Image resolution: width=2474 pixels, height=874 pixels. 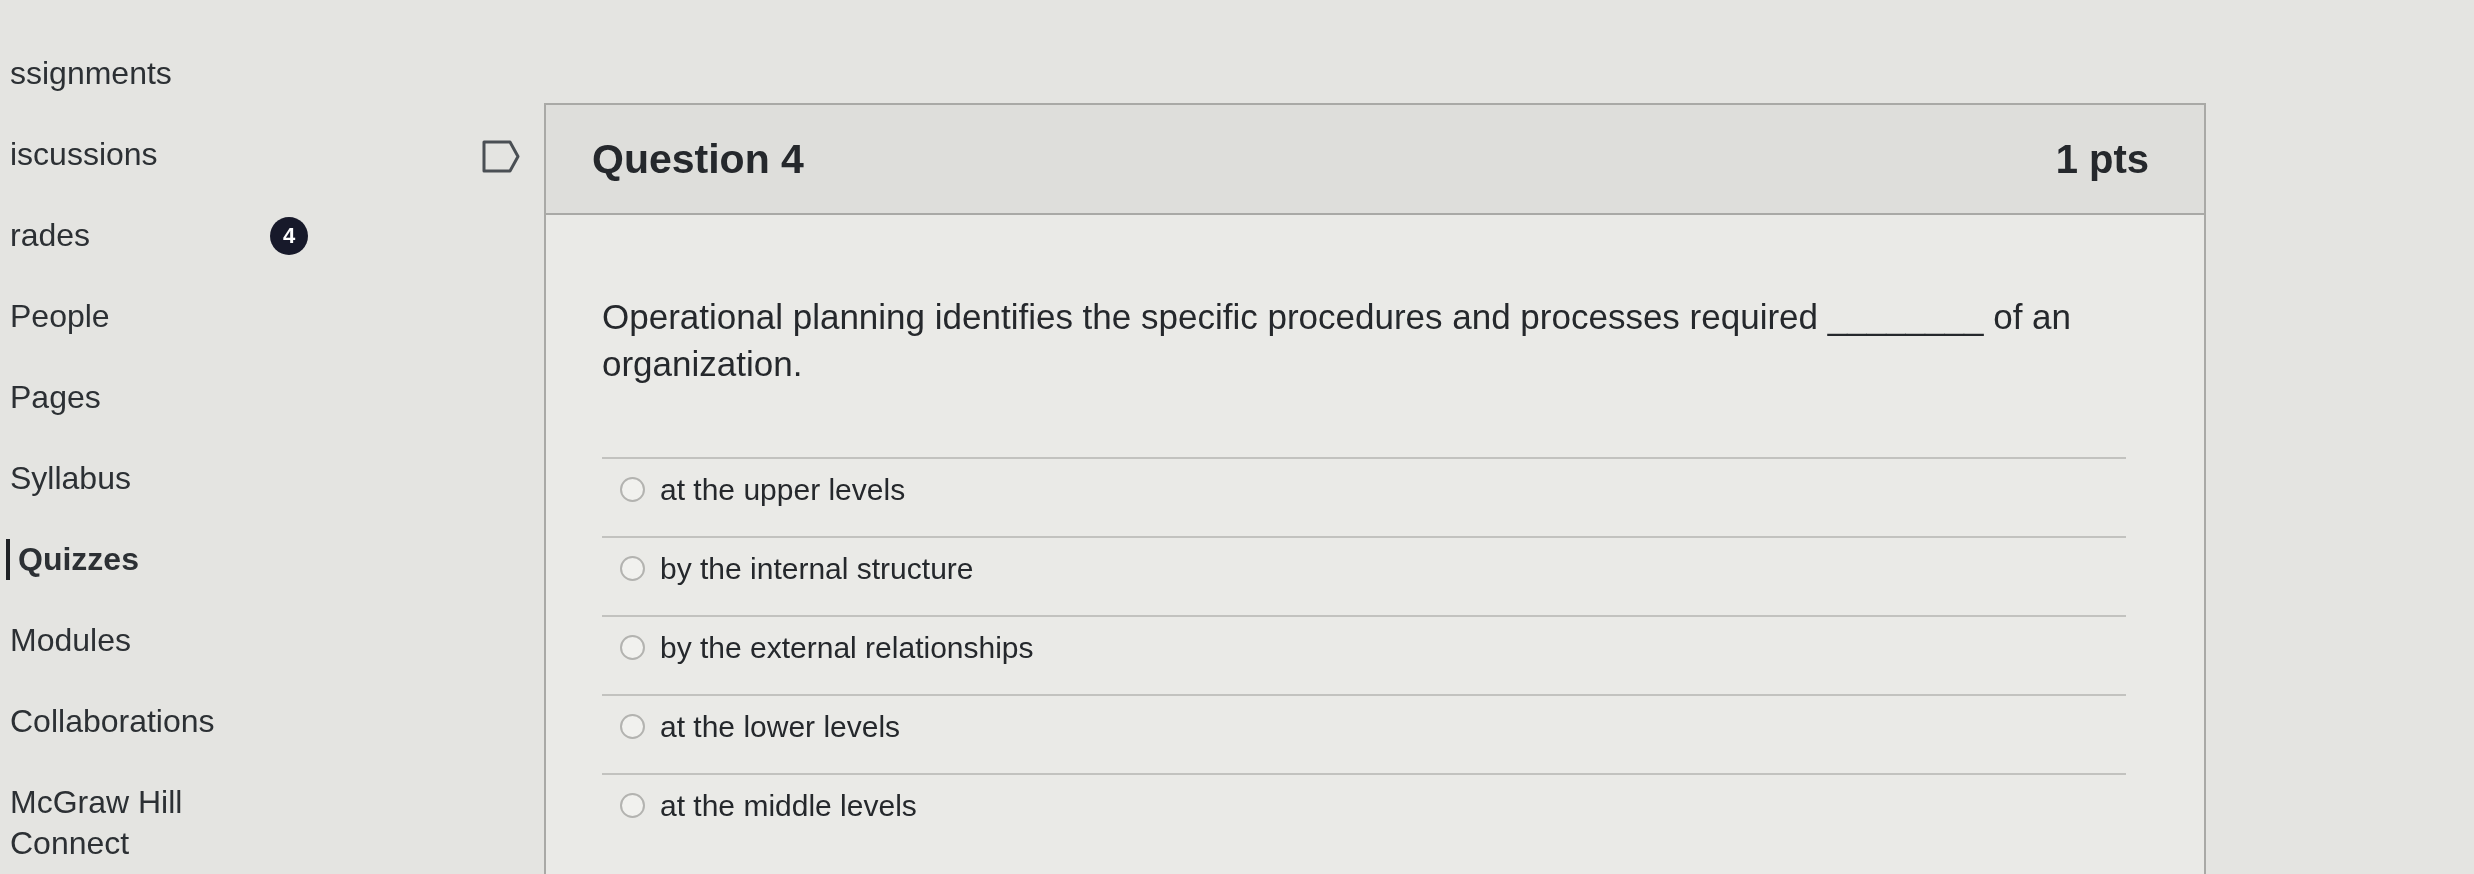 What do you see at coordinates (48, 235) in the screenshot?
I see `sidebar-item: rades` at bounding box center [48, 235].